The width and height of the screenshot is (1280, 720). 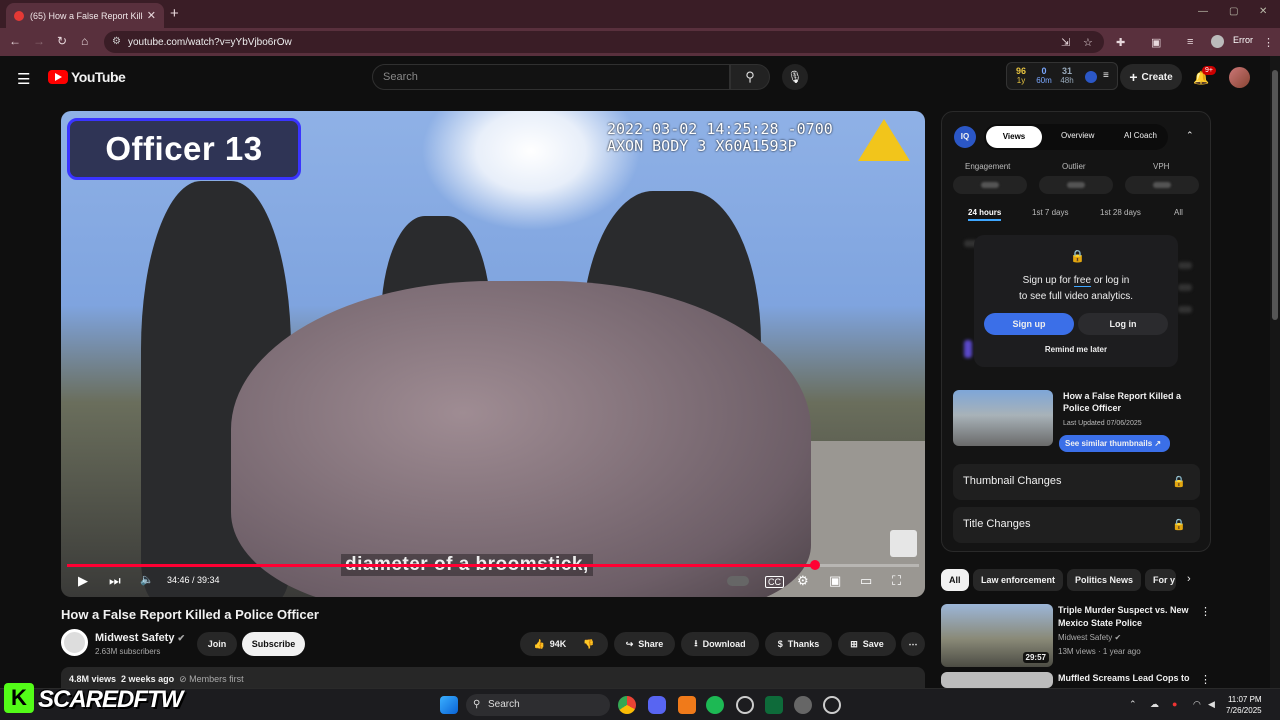 I want to click on hamburger-menu-icon: ☰, so click(x=23, y=79).